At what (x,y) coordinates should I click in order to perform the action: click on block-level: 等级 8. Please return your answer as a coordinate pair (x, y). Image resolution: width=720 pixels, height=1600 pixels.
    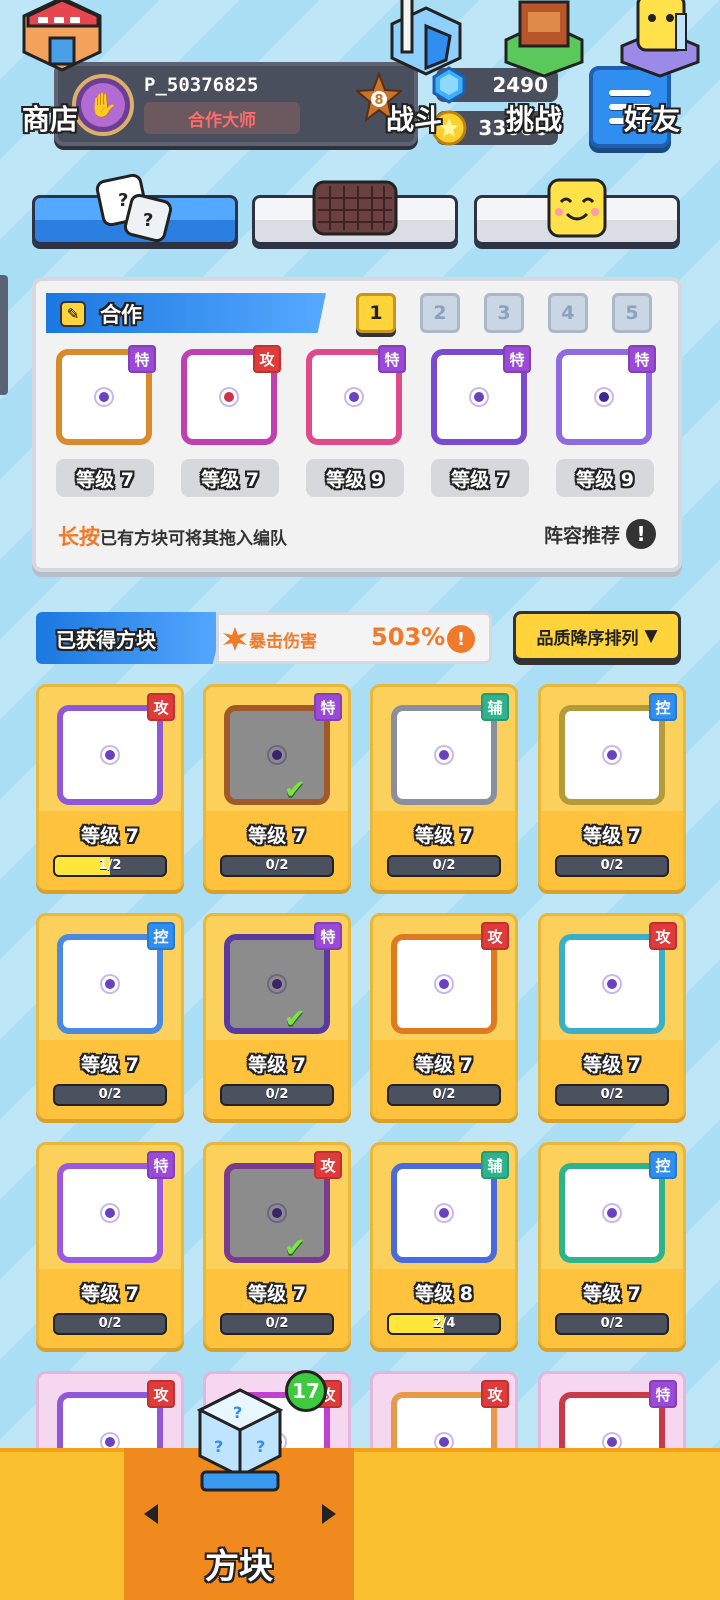
    Looking at the image, I should click on (444, 1294).